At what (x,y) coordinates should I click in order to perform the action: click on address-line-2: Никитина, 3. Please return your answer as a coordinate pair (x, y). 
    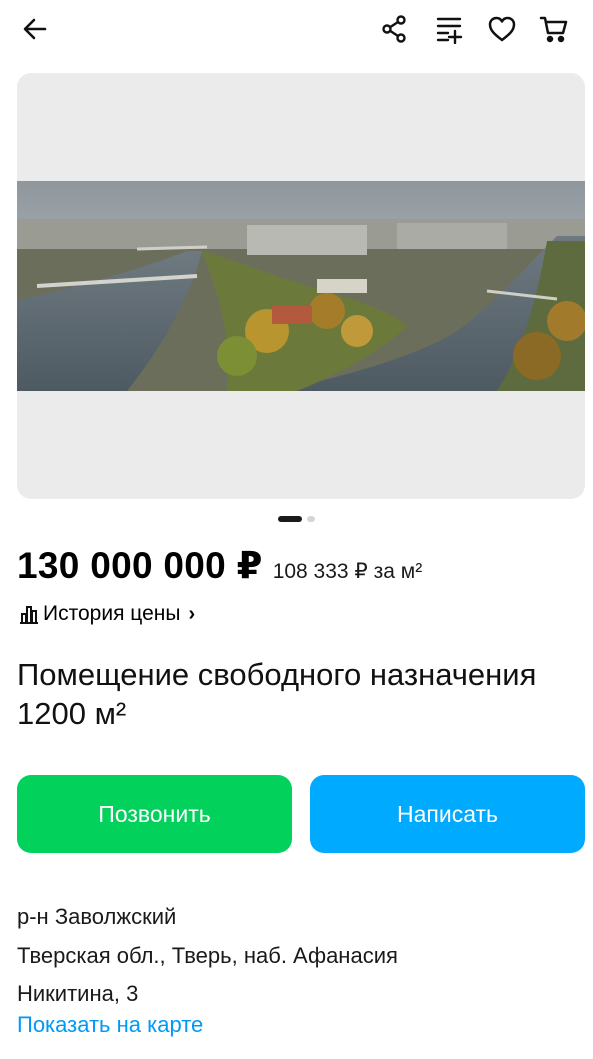
    Looking at the image, I should click on (78, 993).